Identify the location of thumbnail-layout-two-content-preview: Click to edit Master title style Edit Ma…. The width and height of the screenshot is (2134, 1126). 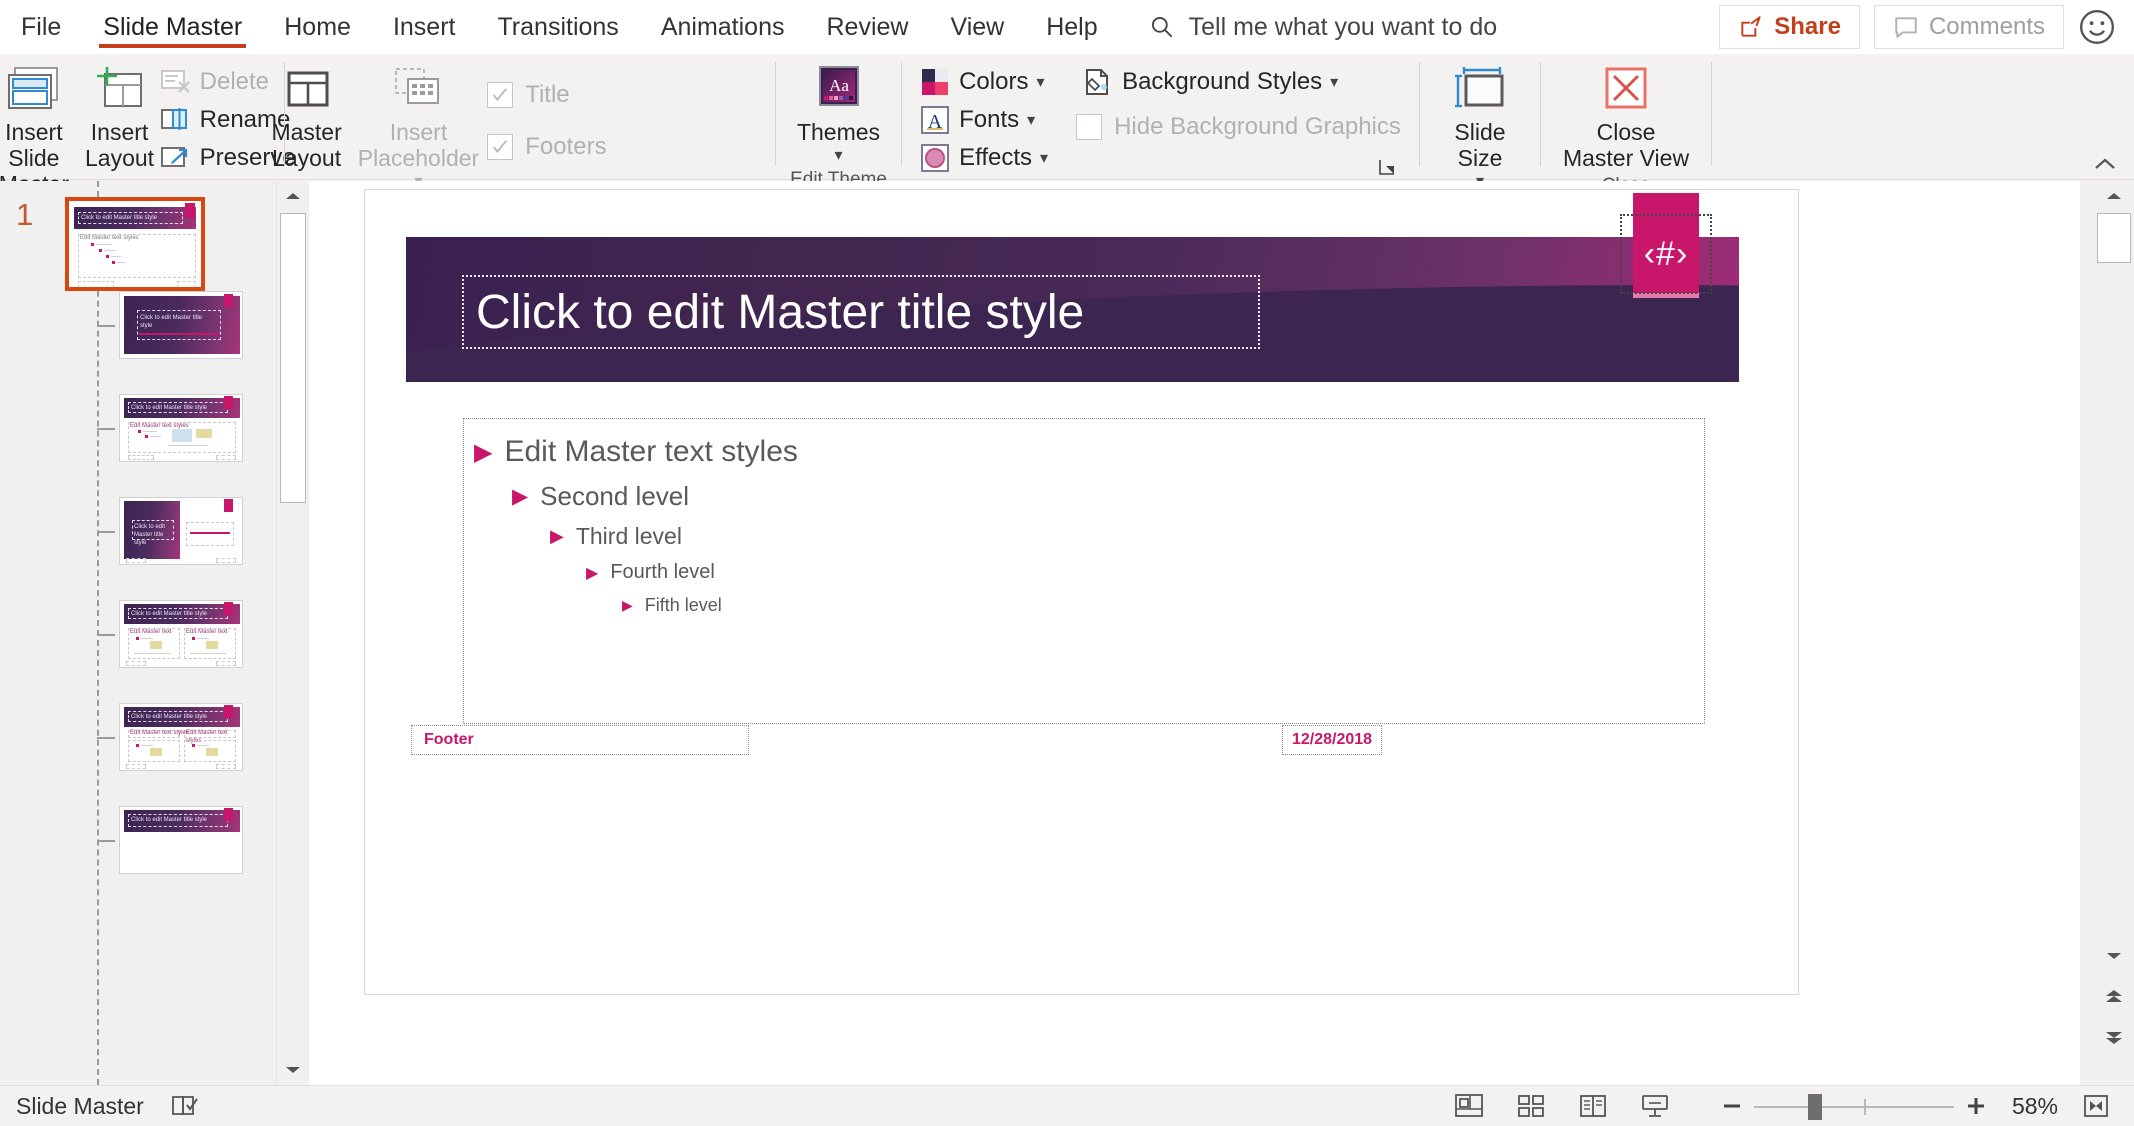
(181, 634).